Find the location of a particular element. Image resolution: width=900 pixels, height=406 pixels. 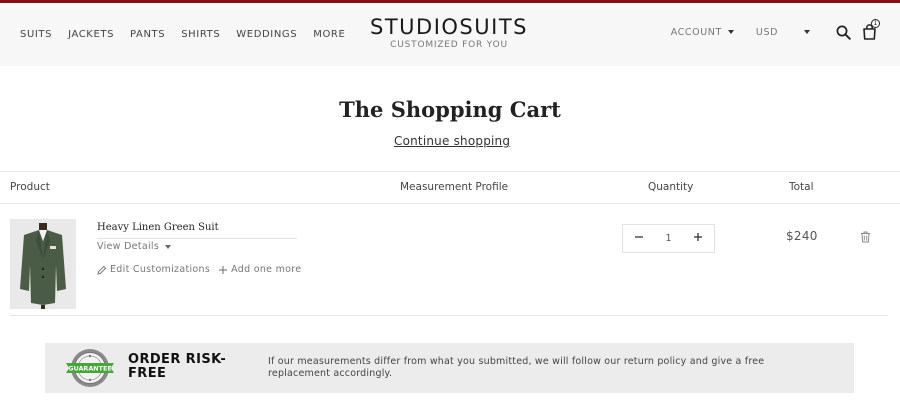

header-quantity: Quantity is located at coordinates (671, 187).